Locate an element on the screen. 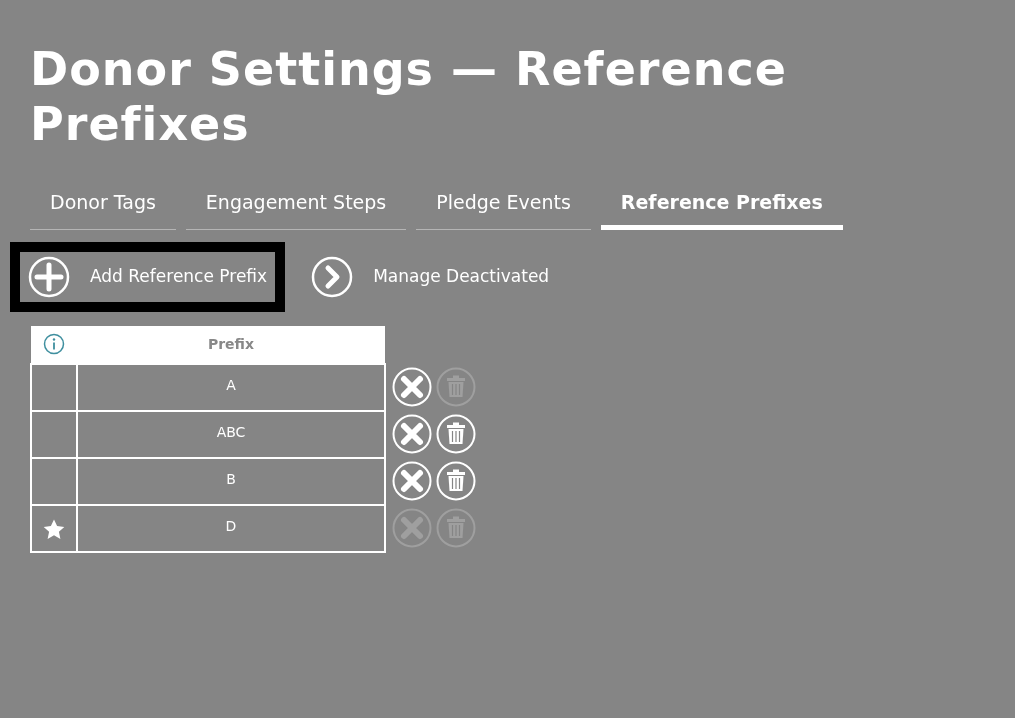 The height and width of the screenshot is (718, 1015). prefix-cell: D is located at coordinates (231, 528).